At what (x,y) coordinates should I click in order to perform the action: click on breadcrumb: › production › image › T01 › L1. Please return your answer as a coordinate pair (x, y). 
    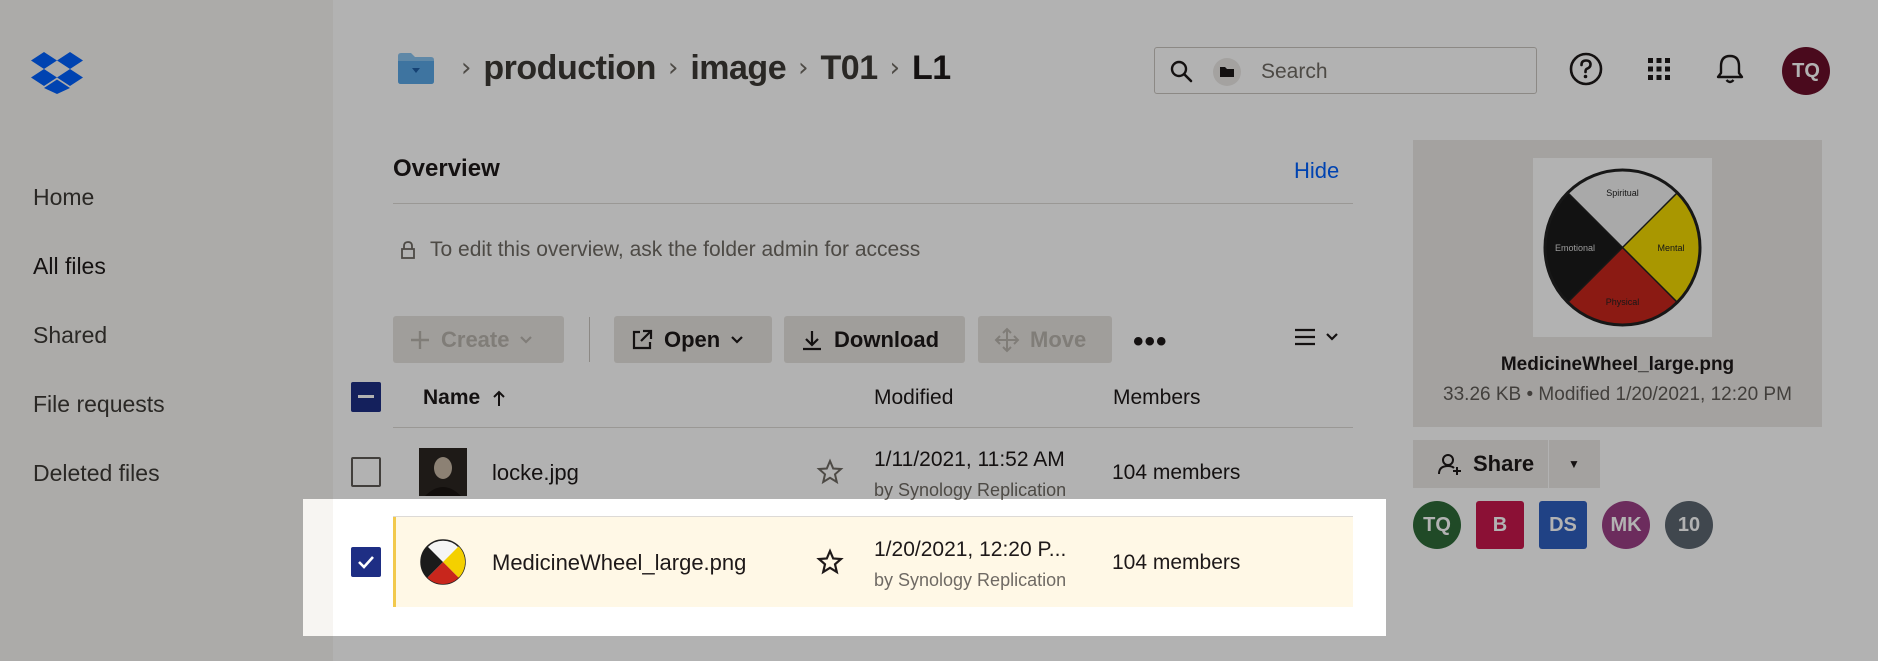
    Looking at the image, I should click on (674, 68).